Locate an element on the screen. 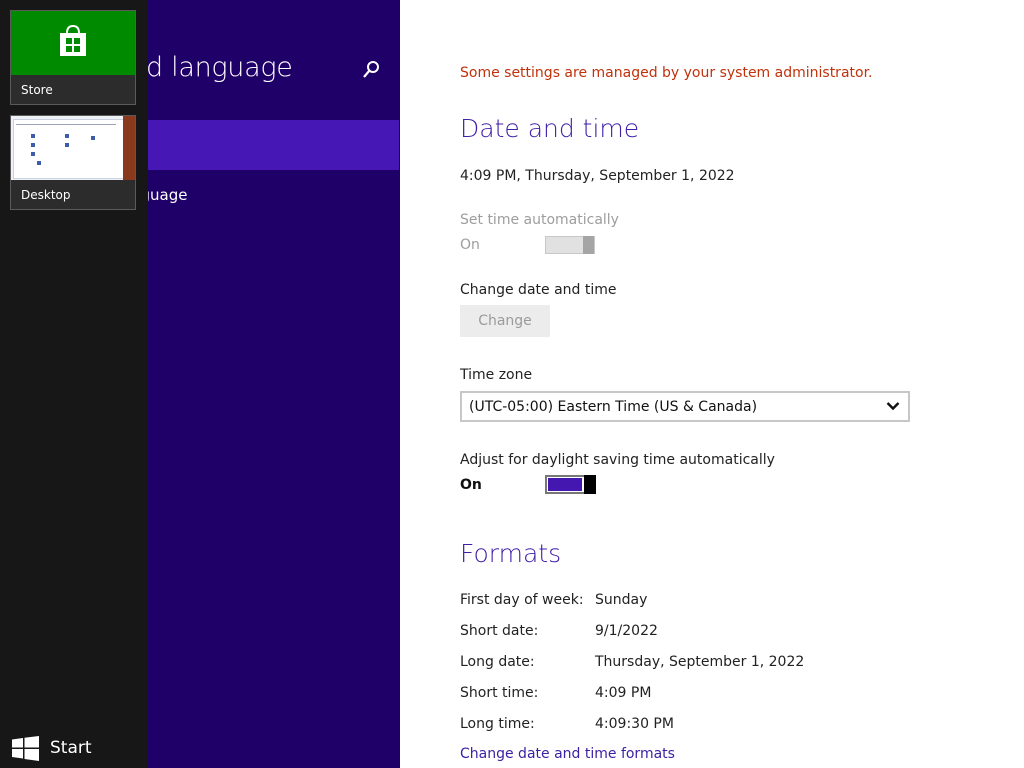  daylight-saving-state: On is located at coordinates (471, 485).